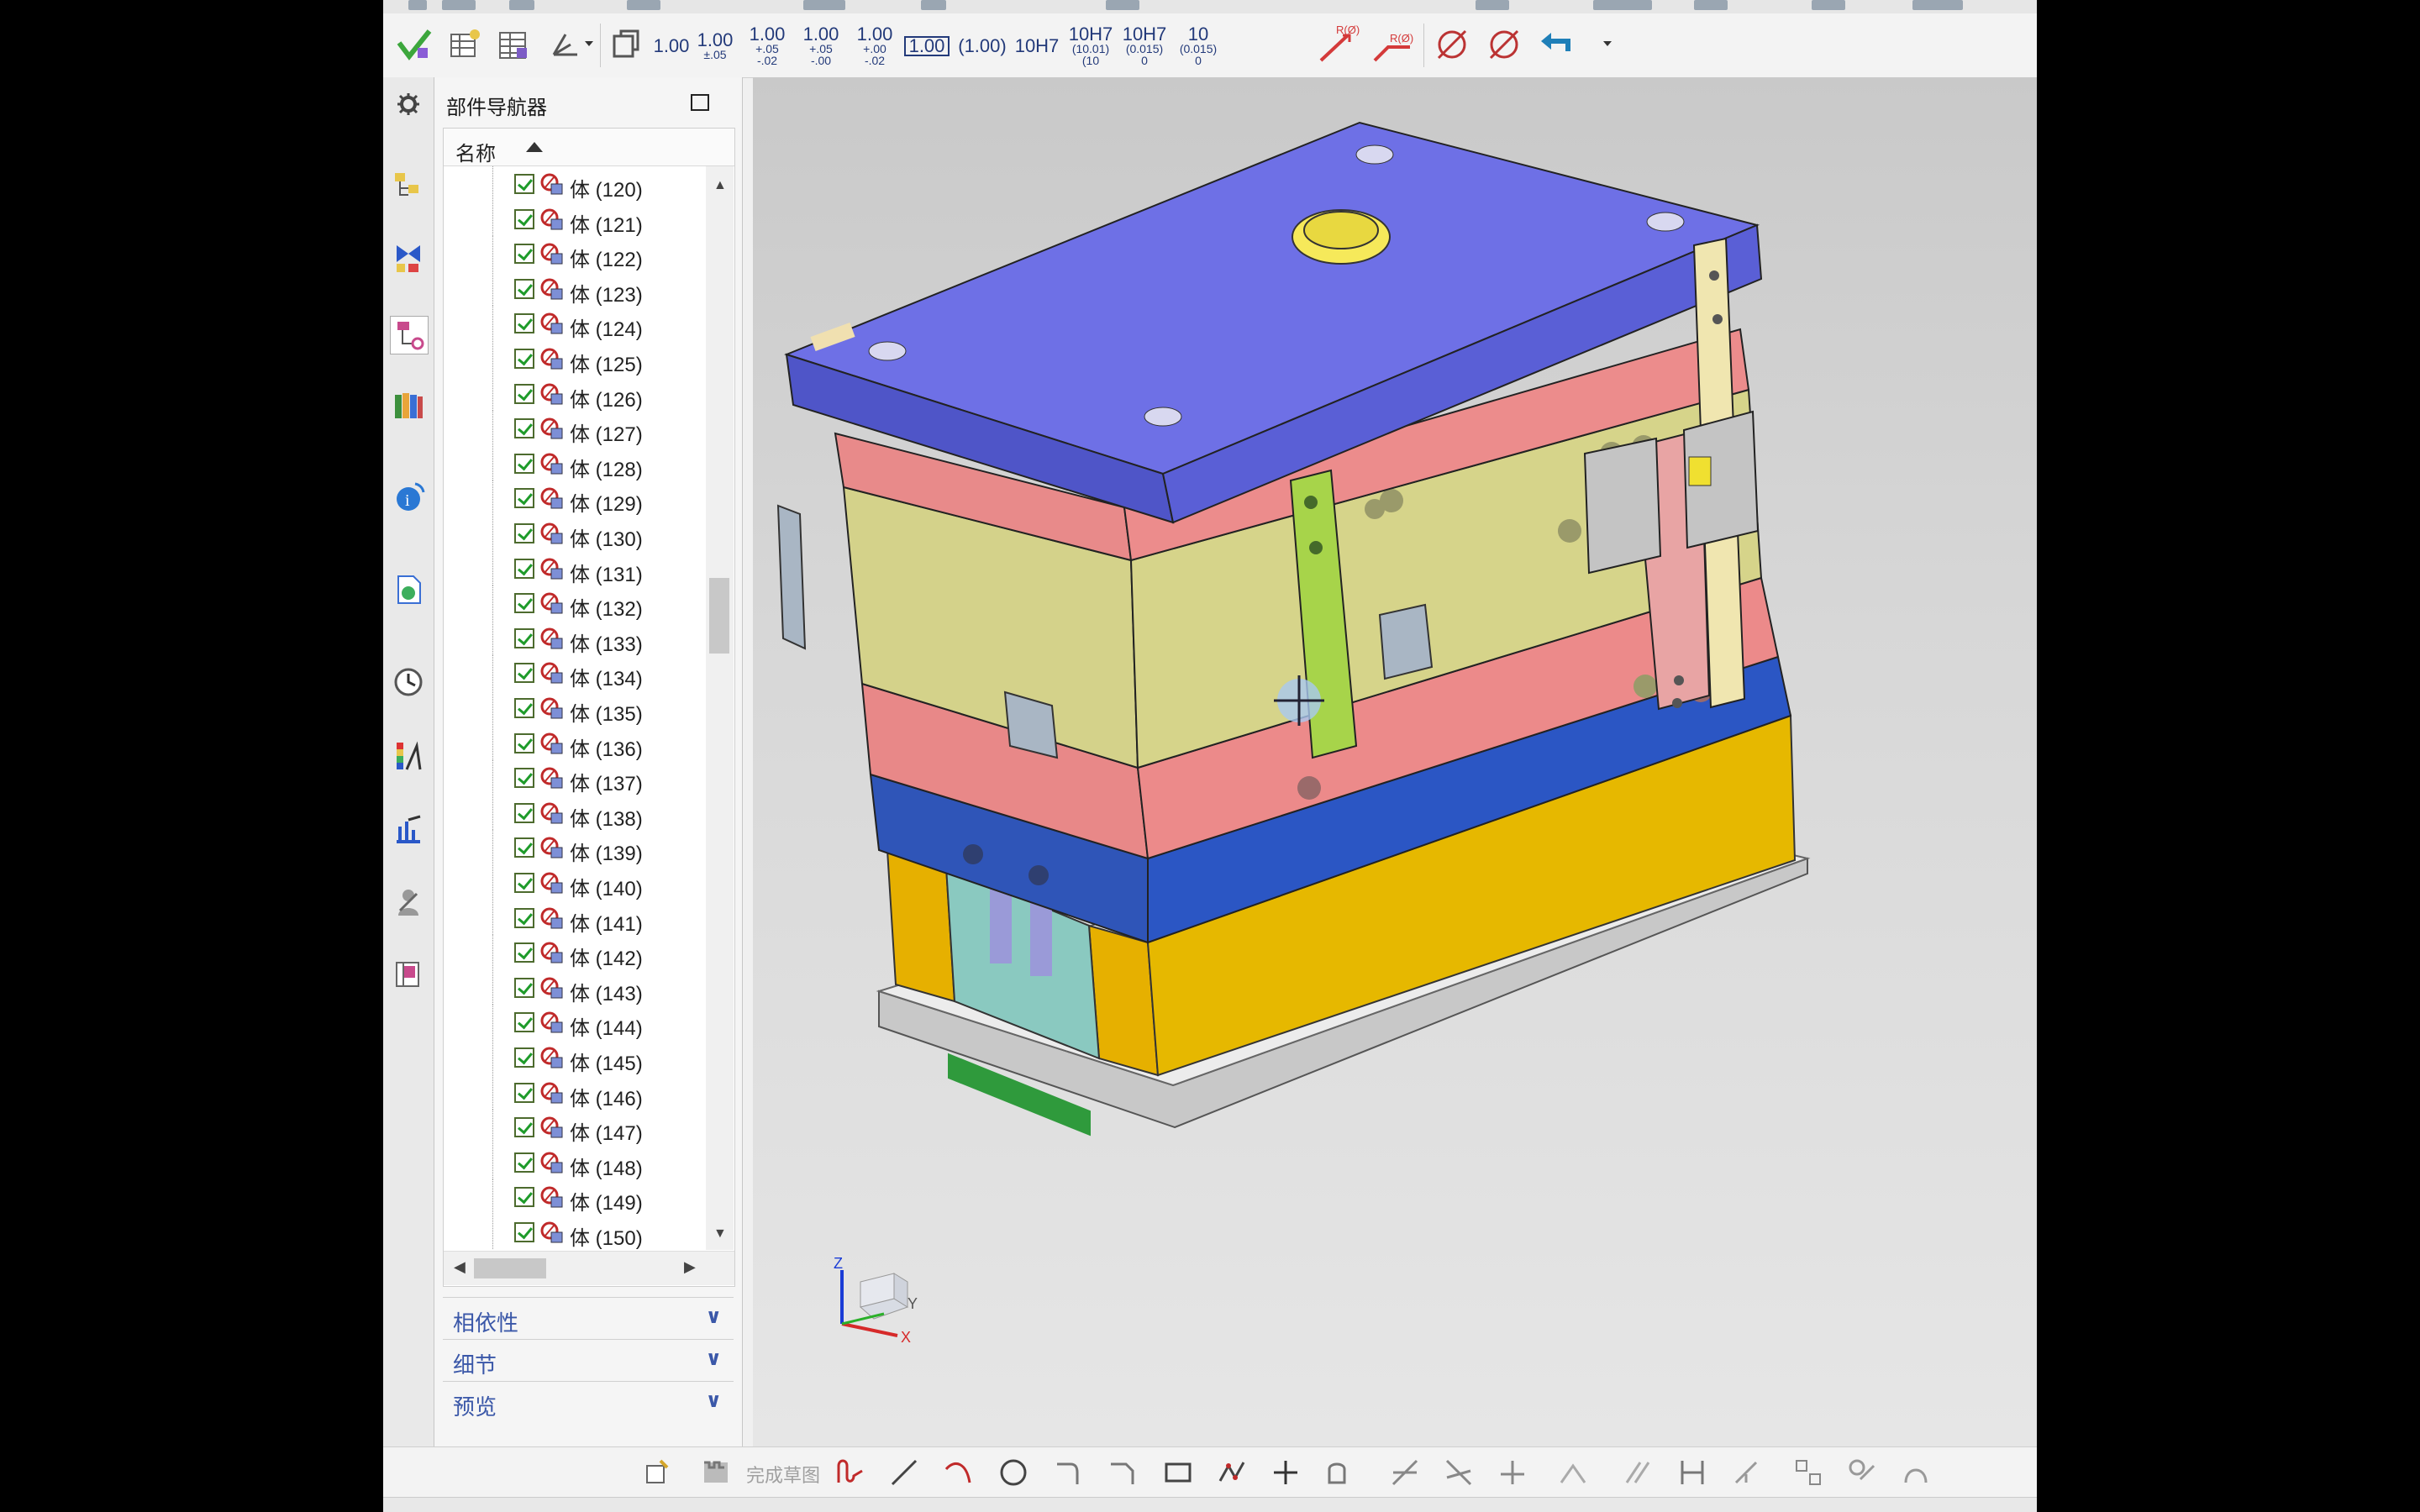  What do you see at coordinates (574, 253) in the screenshot?
I see `tree-row: 体 (122)` at bounding box center [574, 253].